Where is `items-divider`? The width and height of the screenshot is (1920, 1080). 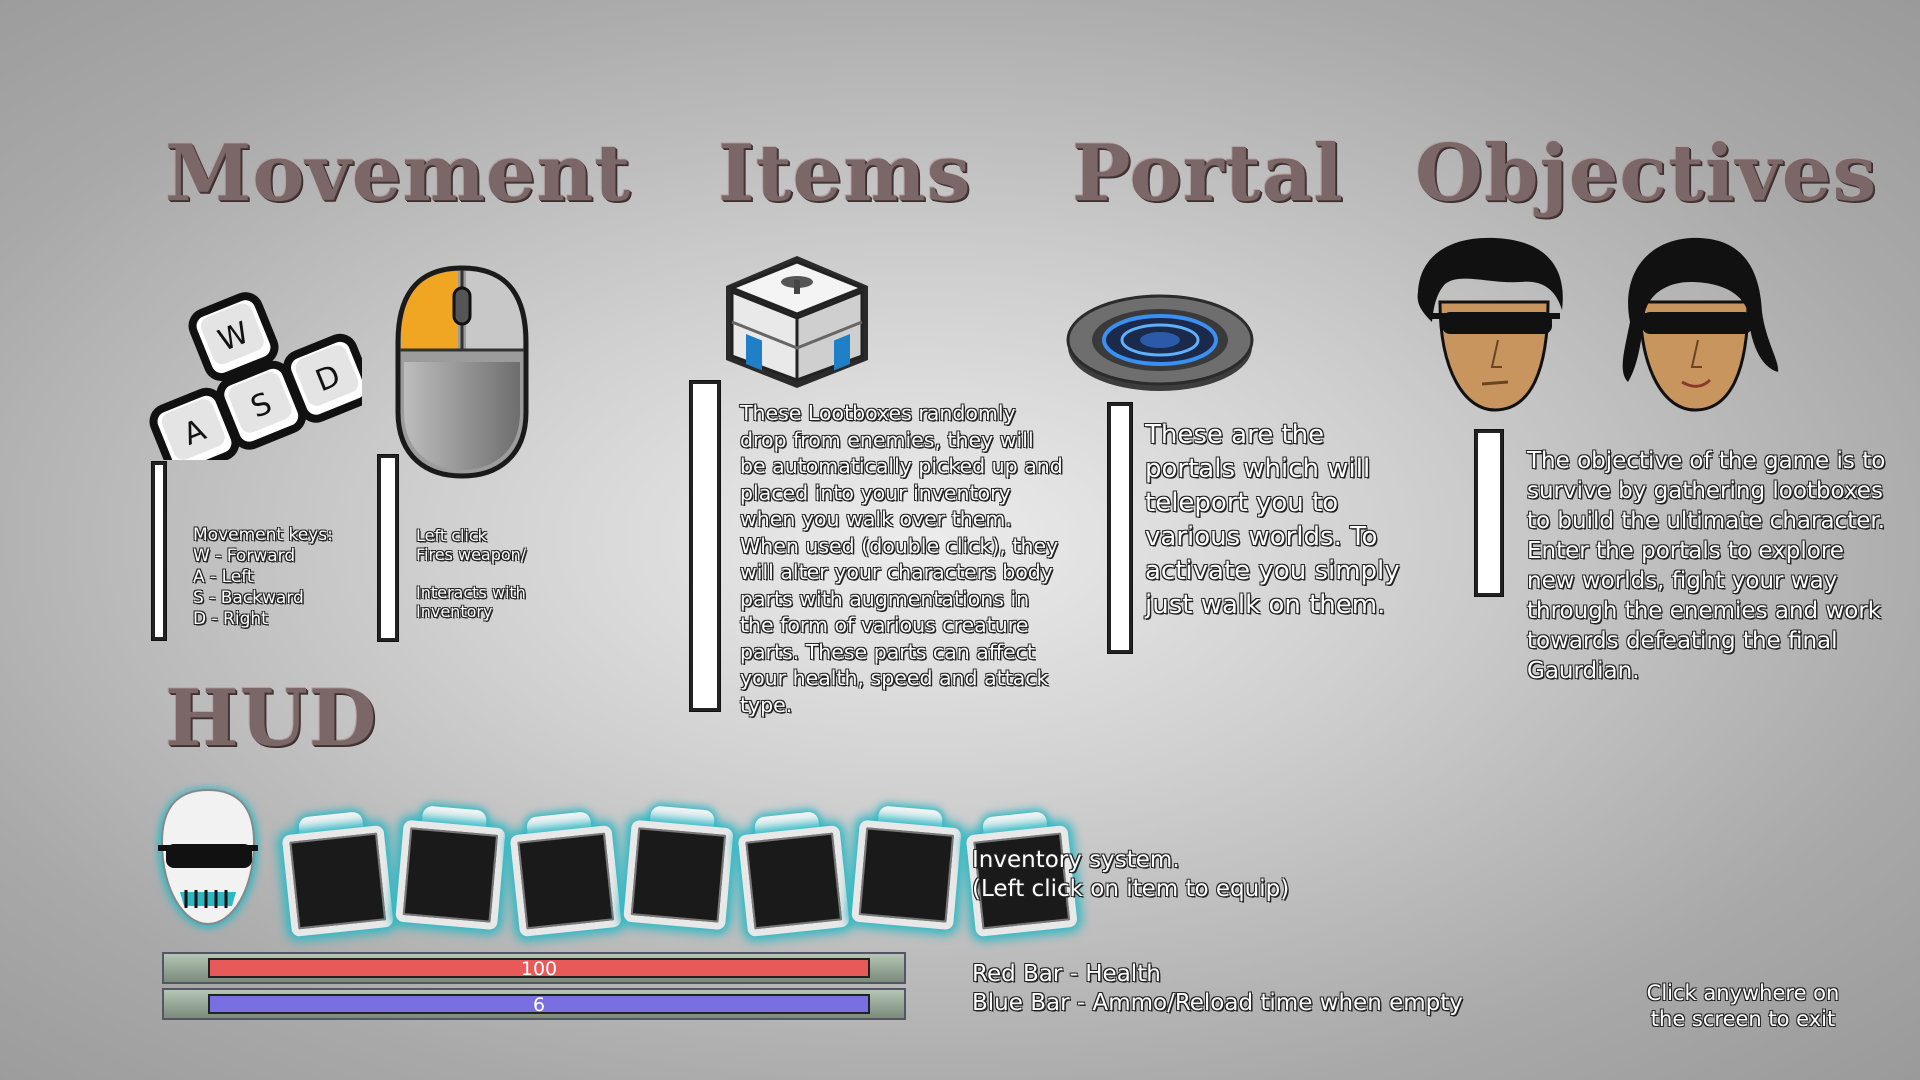 items-divider is located at coordinates (705, 546).